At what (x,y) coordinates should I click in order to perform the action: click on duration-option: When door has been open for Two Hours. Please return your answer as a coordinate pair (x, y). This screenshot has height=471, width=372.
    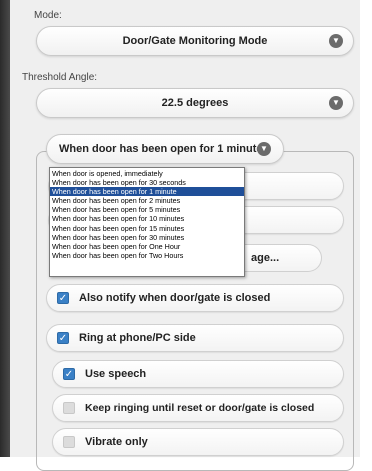
    Looking at the image, I should click on (147, 255).